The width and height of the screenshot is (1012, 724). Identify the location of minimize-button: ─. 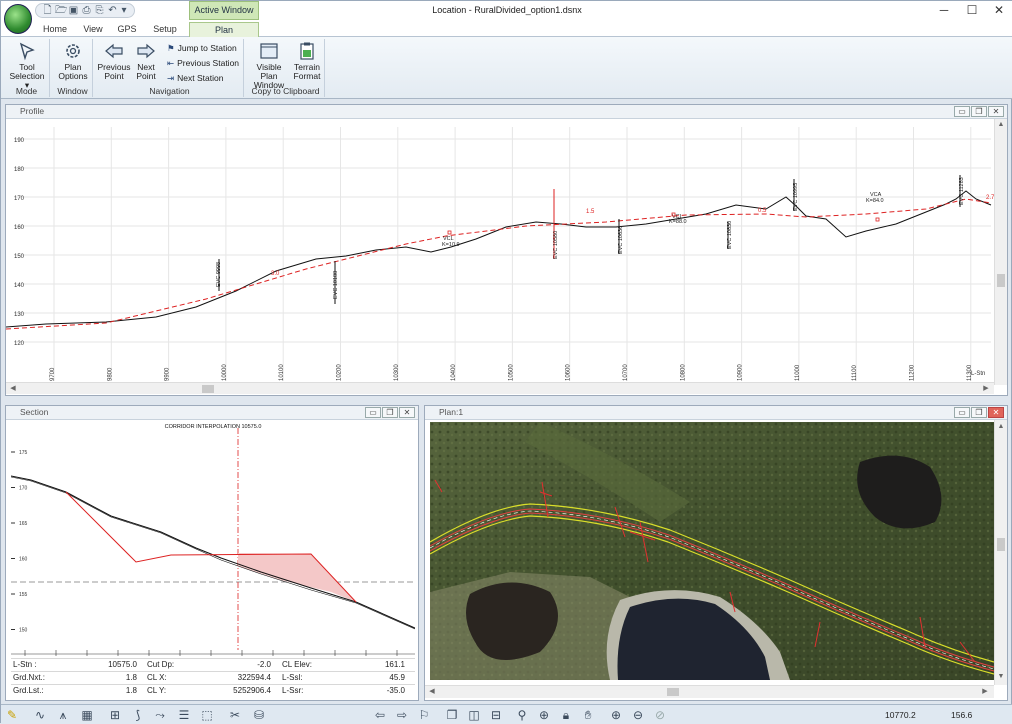
(944, 10).